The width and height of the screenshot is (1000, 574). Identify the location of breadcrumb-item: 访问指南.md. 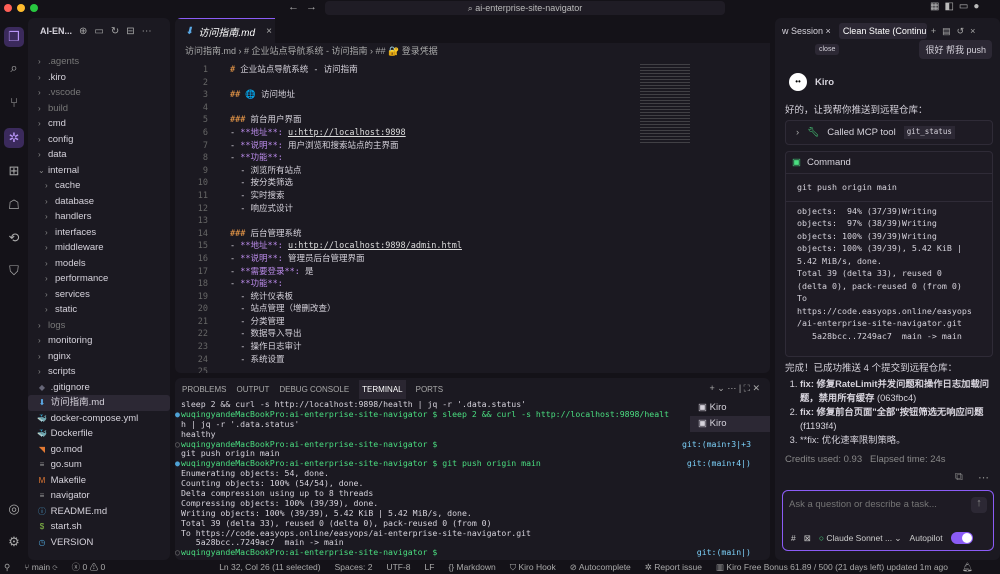
(210, 51).